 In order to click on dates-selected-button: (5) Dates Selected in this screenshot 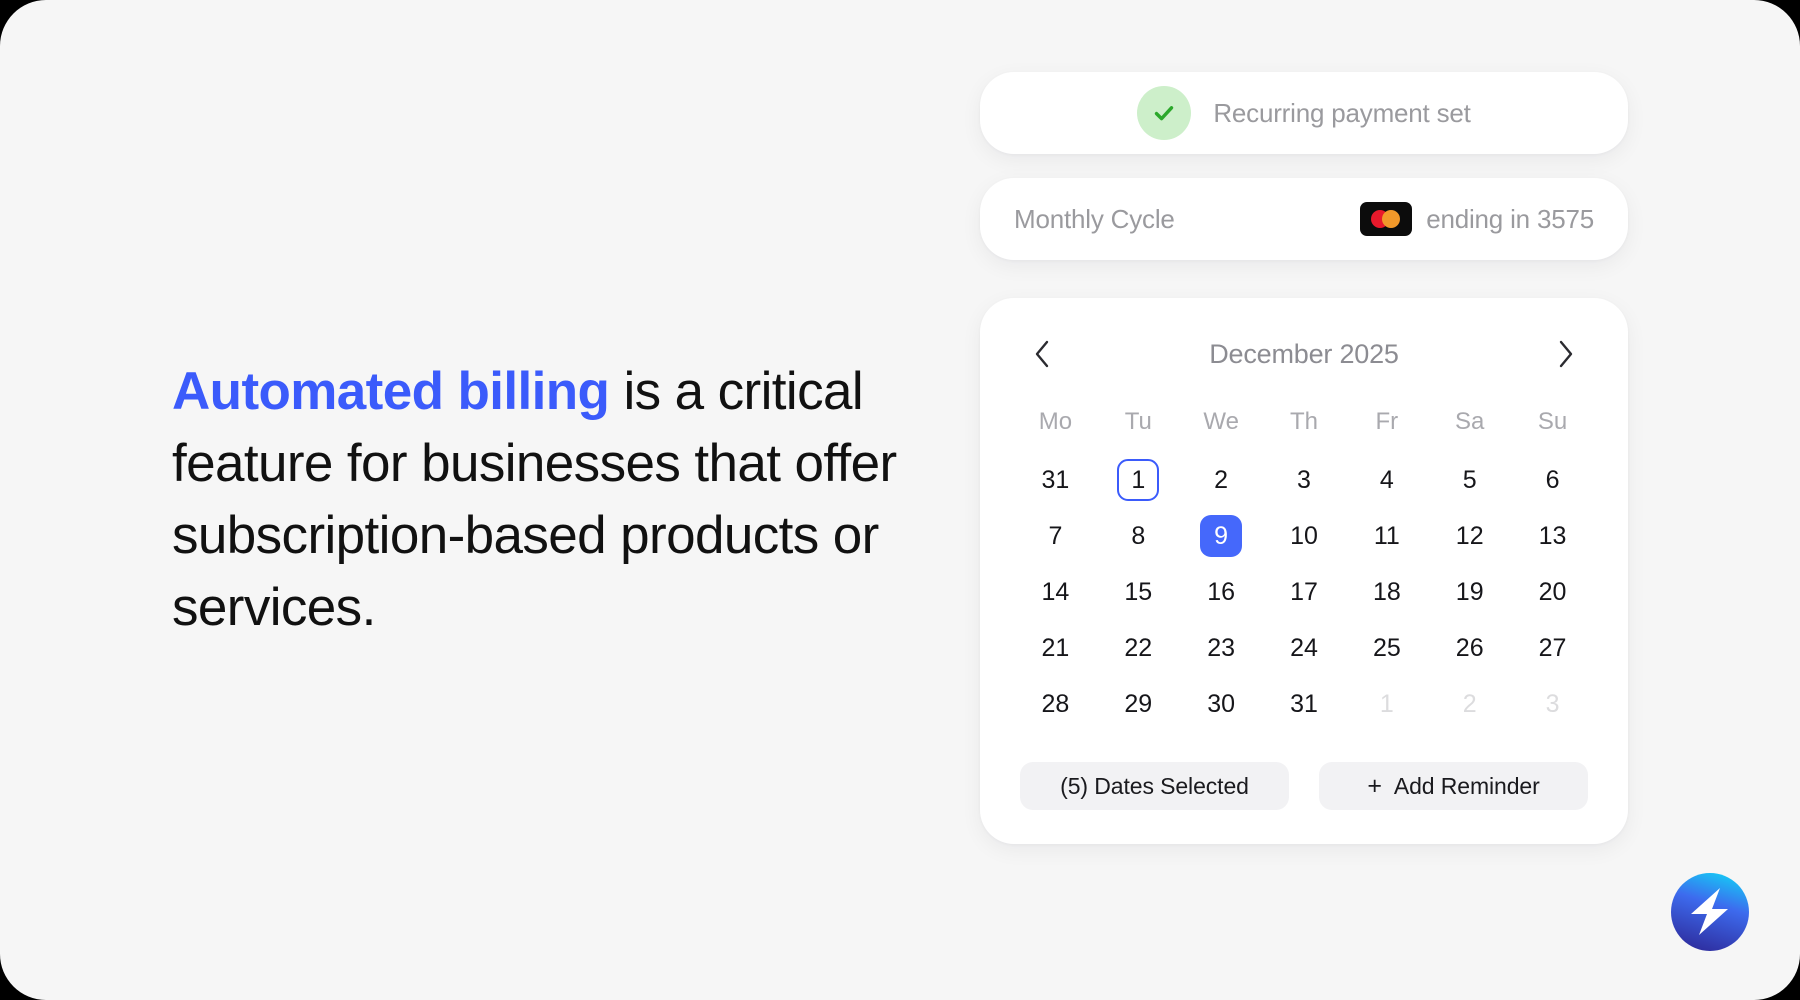, I will do `click(1154, 786)`.